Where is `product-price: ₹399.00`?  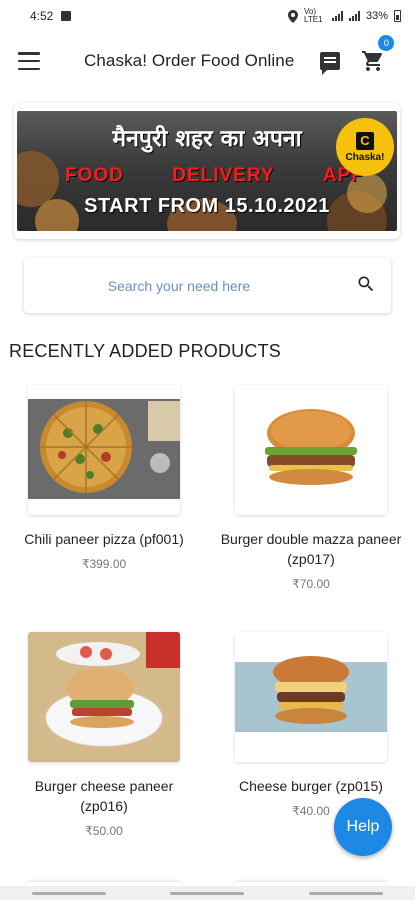
product-price: ₹399.00 is located at coordinates (104, 564).